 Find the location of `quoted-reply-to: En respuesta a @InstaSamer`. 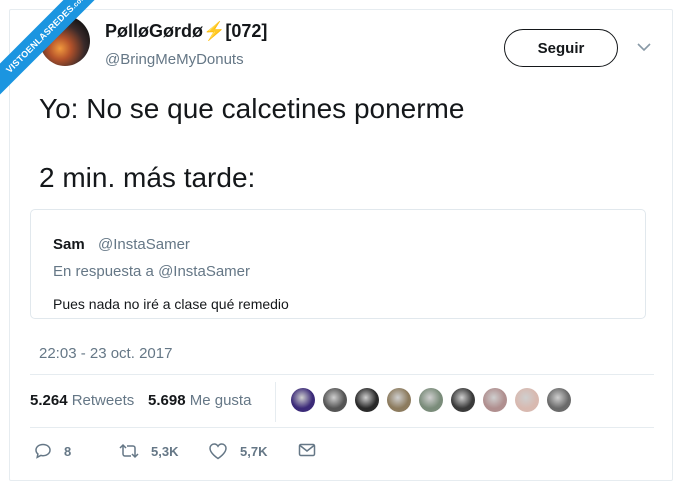

quoted-reply-to: En respuesta a @InstaSamer is located at coordinates (151, 271).